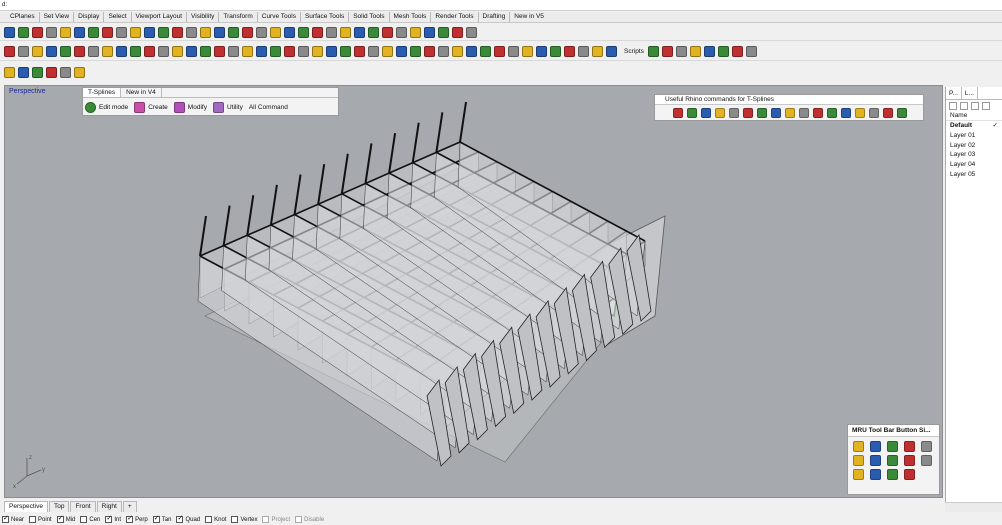 Image resolution: width=1002 pixels, height=525 pixels. What do you see at coordinates (13, 518) in the screenshot?
I see `osnap-near: Near` at bounding box center [13, 518].